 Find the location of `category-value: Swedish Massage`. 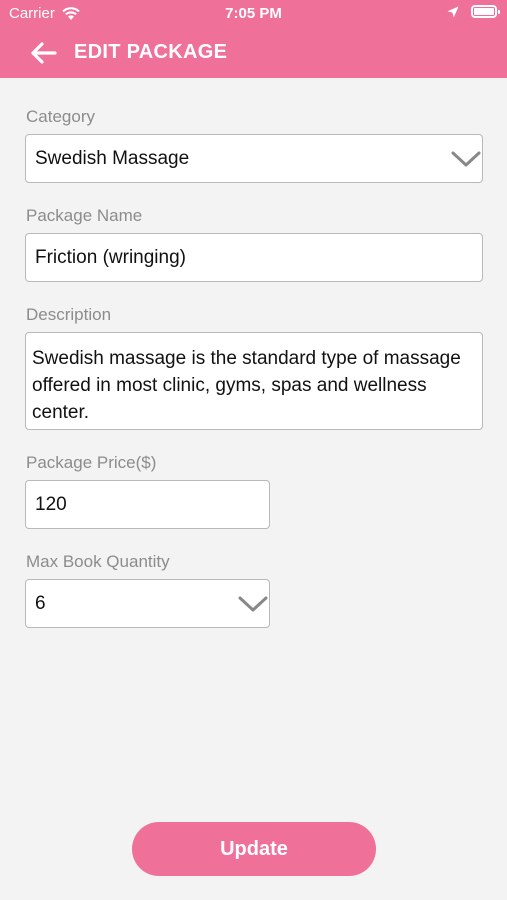

category-value: Swedish Massage is located at coordinates (112, 158).